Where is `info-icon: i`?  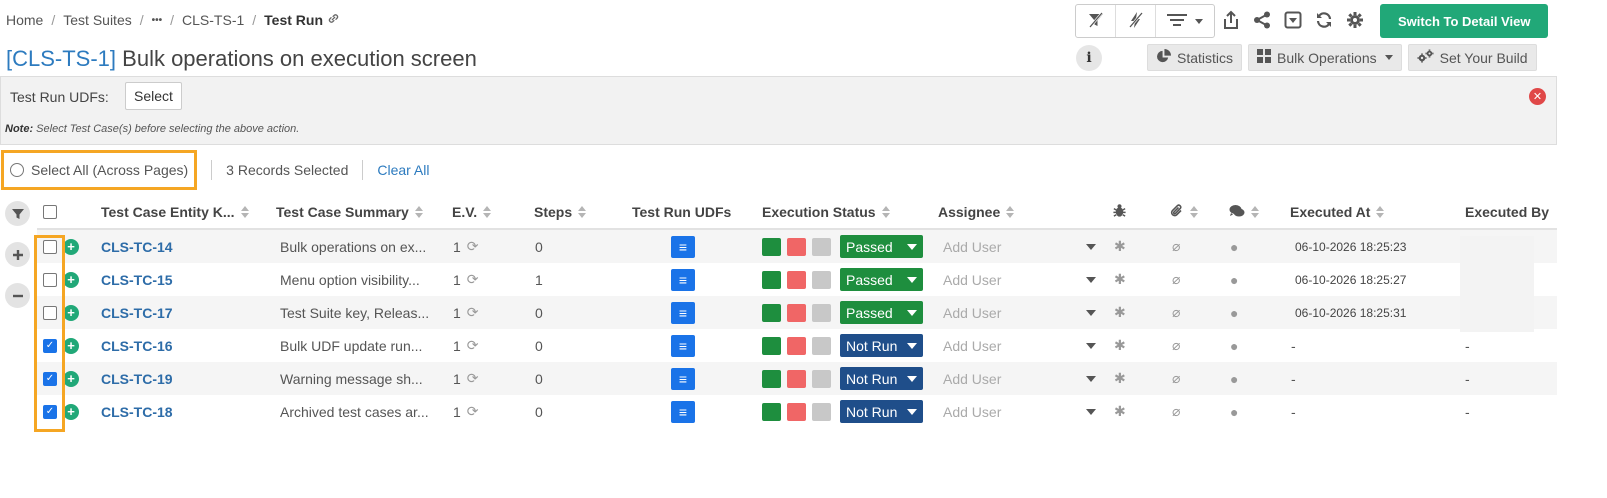 info-icon: i is located at coordinates (1089, 58).